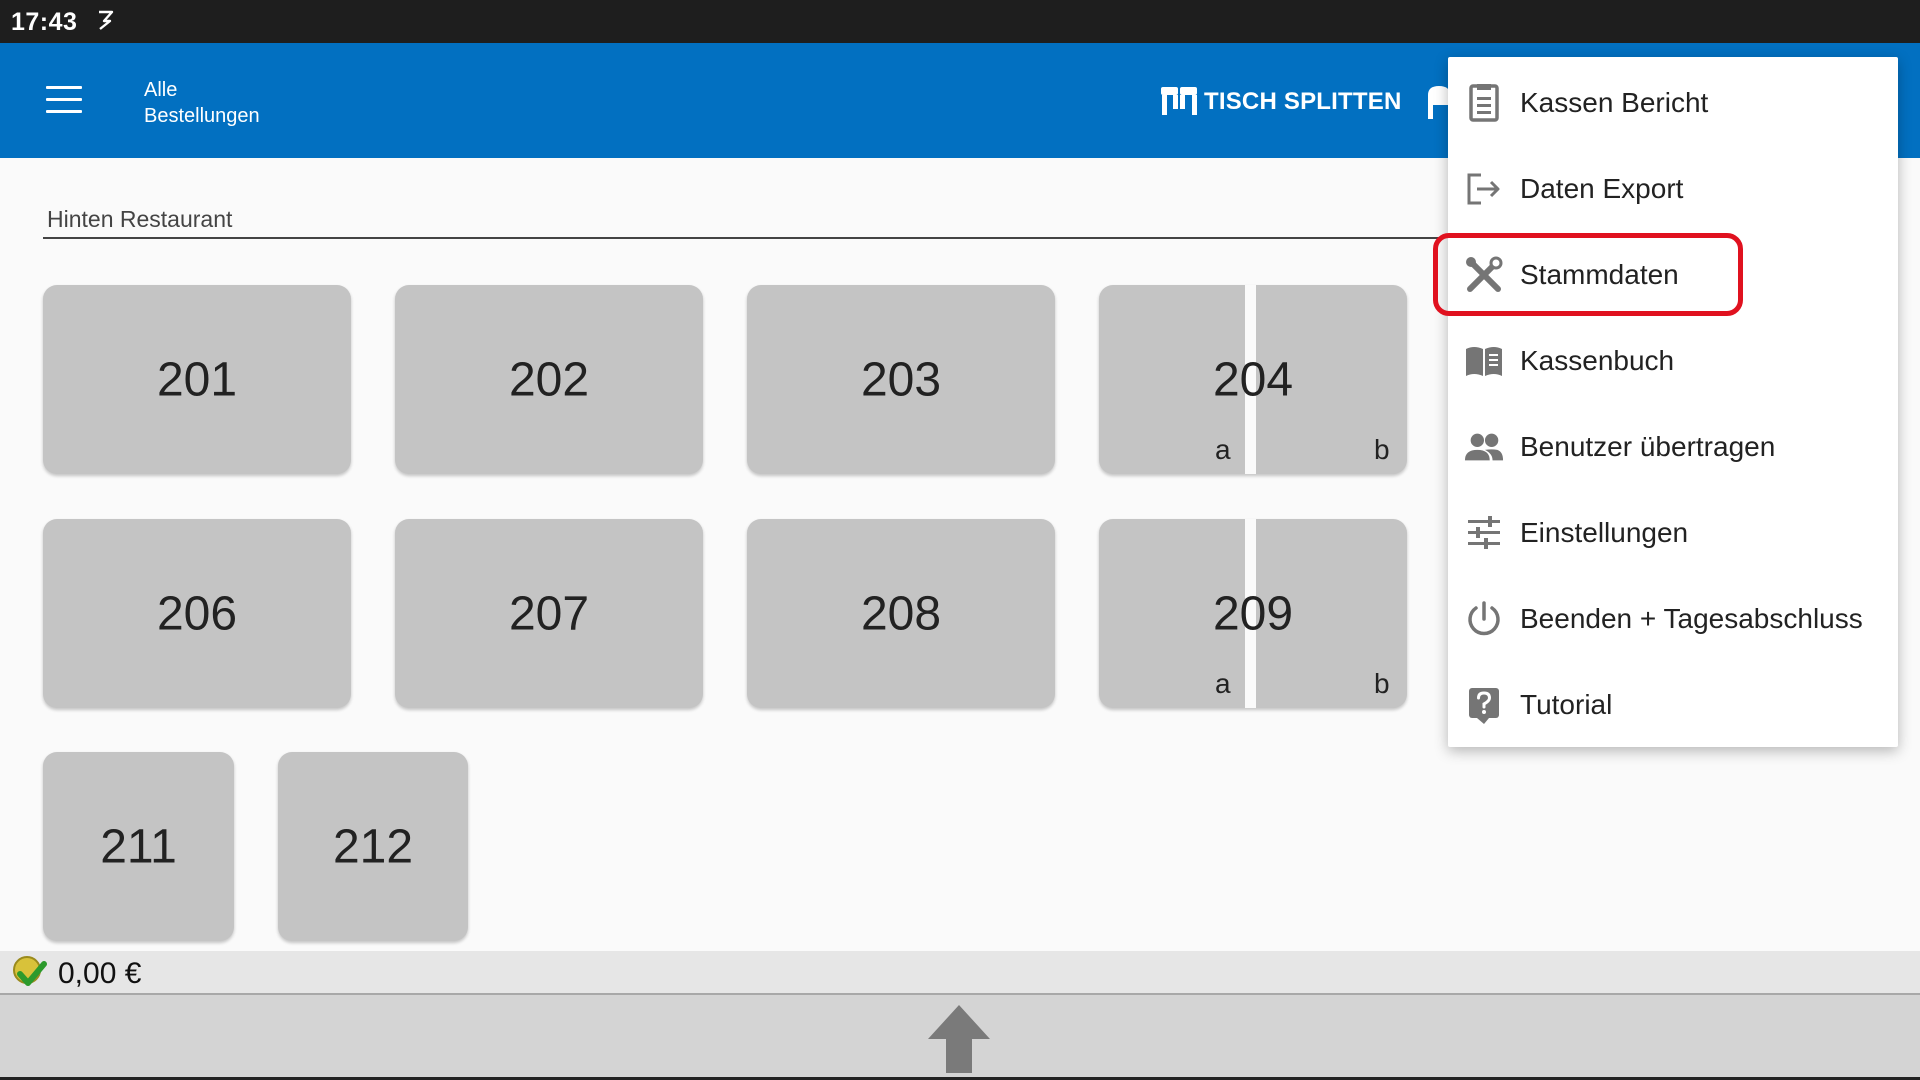 The width and height of the screenshot is (1920, 1080). I want to click on app-title-line1: Alle, so click(161, 90).